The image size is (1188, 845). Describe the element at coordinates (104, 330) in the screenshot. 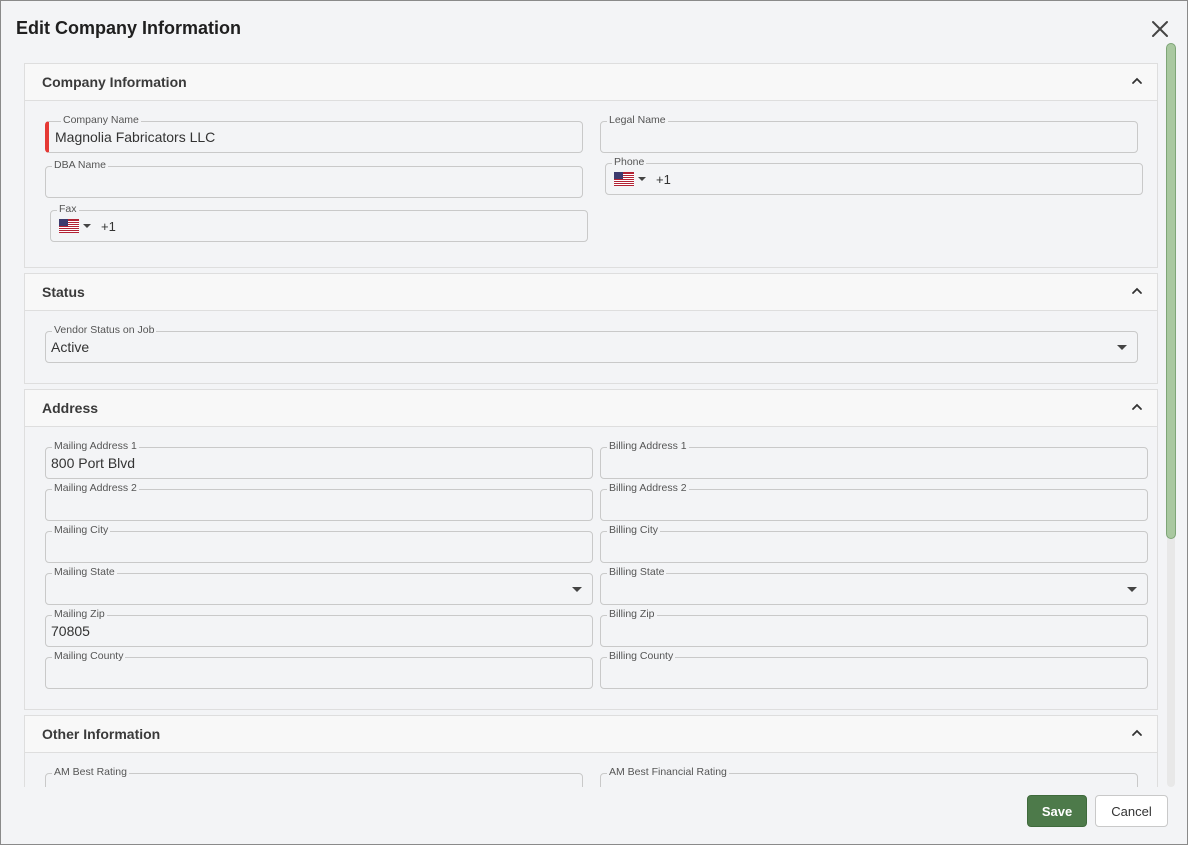

I see `field-label: Vendor Status on Job` at that location.